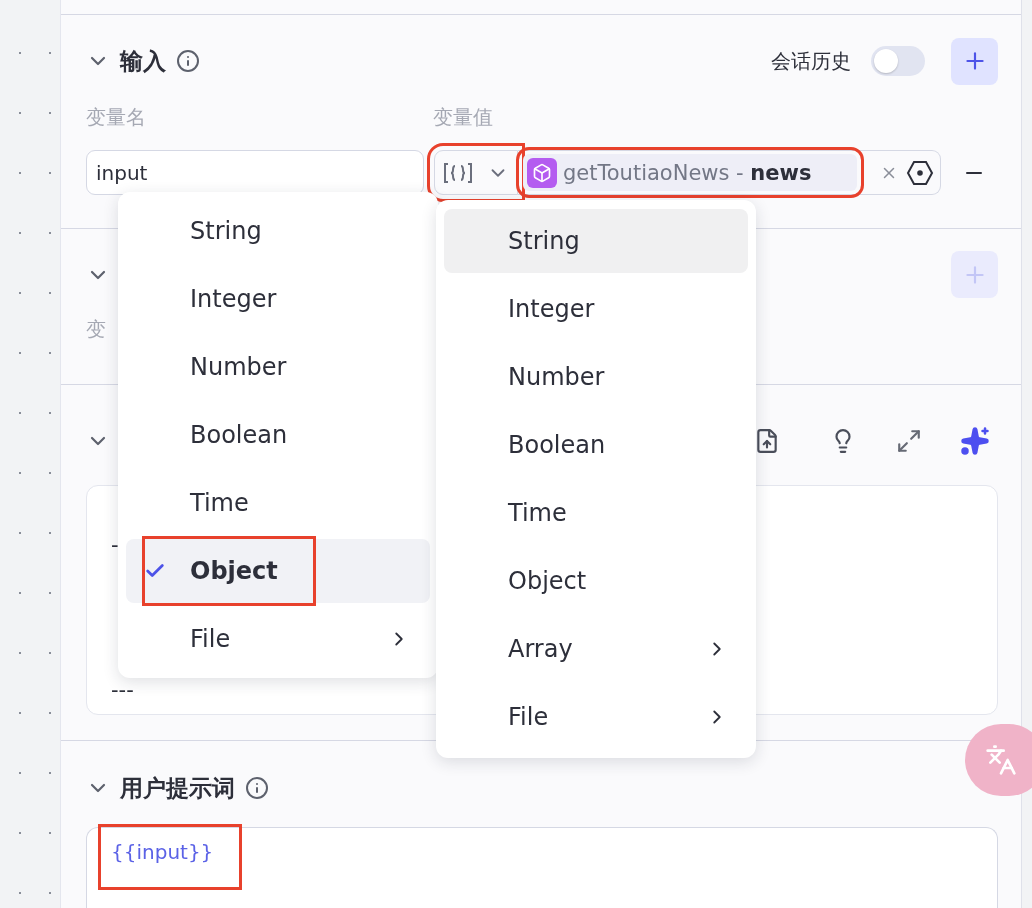 This screenshot has width=1032, height=908. Describe the element at coordinates (463, 117) in the screenshot. I see `column-label: 变量值` at that location.